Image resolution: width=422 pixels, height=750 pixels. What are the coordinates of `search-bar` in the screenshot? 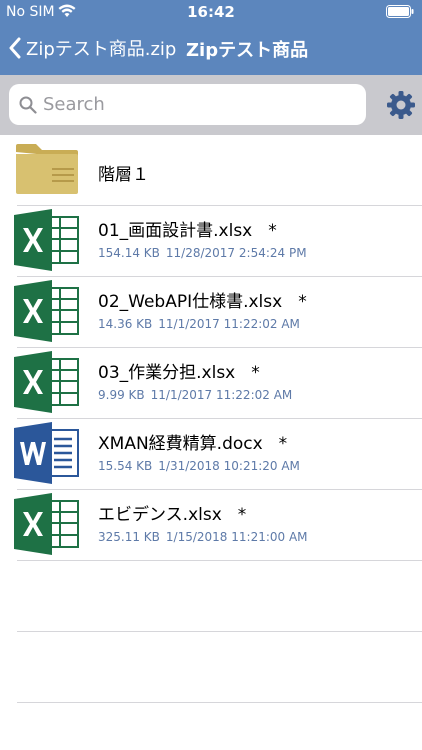 It's located at (211, 105).